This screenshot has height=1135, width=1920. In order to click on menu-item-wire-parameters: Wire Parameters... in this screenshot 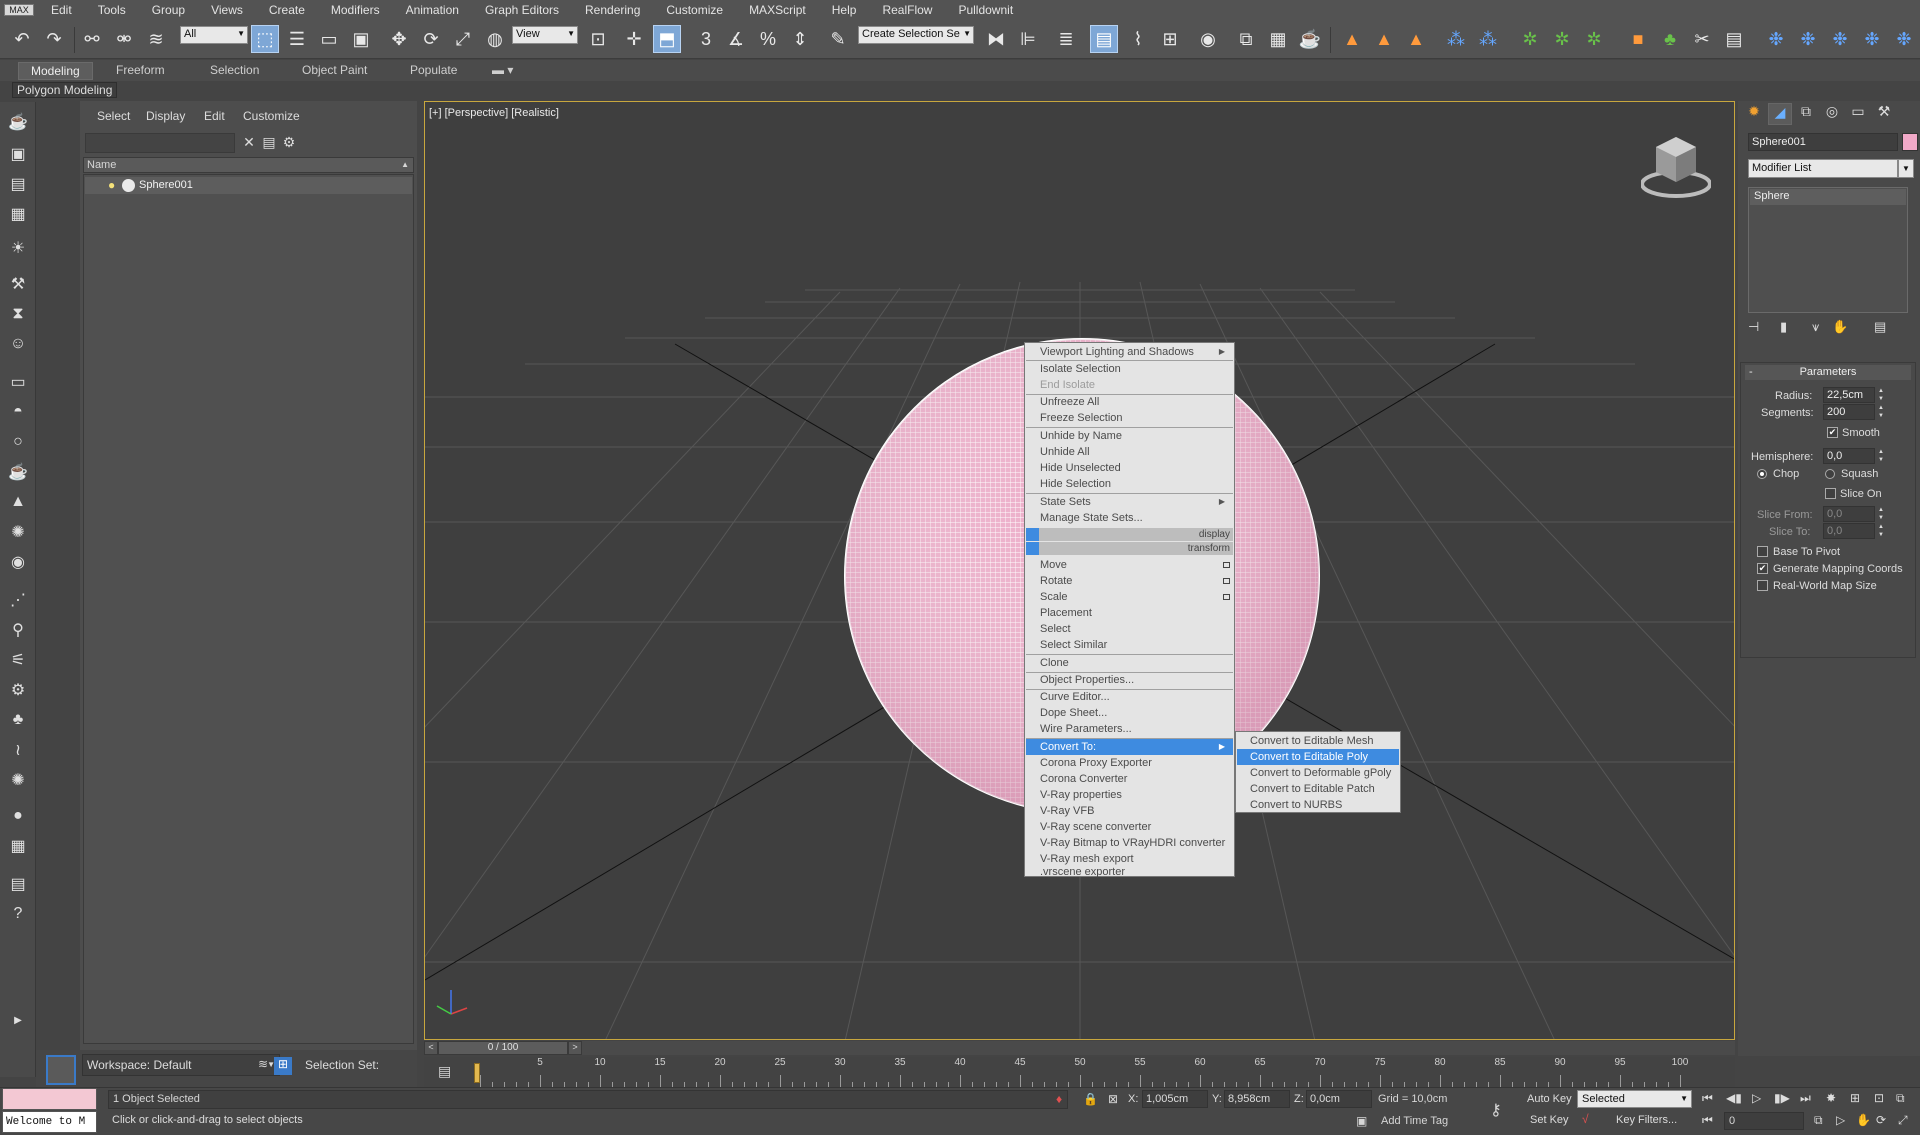, I will do `click(1129, 729)`.